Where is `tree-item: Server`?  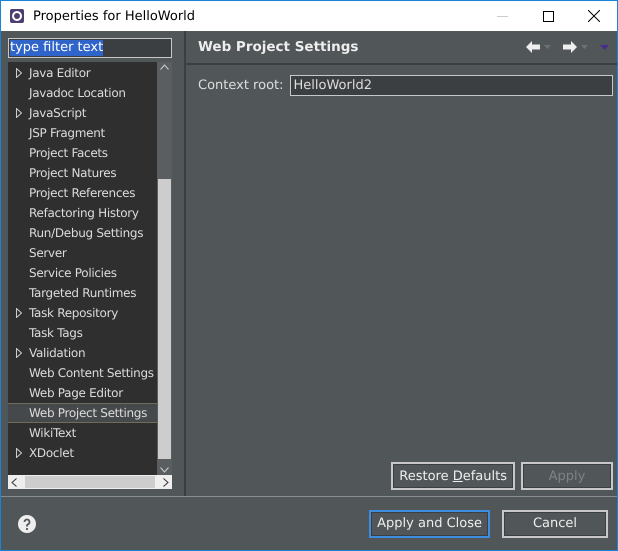
tree-item: Server is located at coordinates (82, 253).